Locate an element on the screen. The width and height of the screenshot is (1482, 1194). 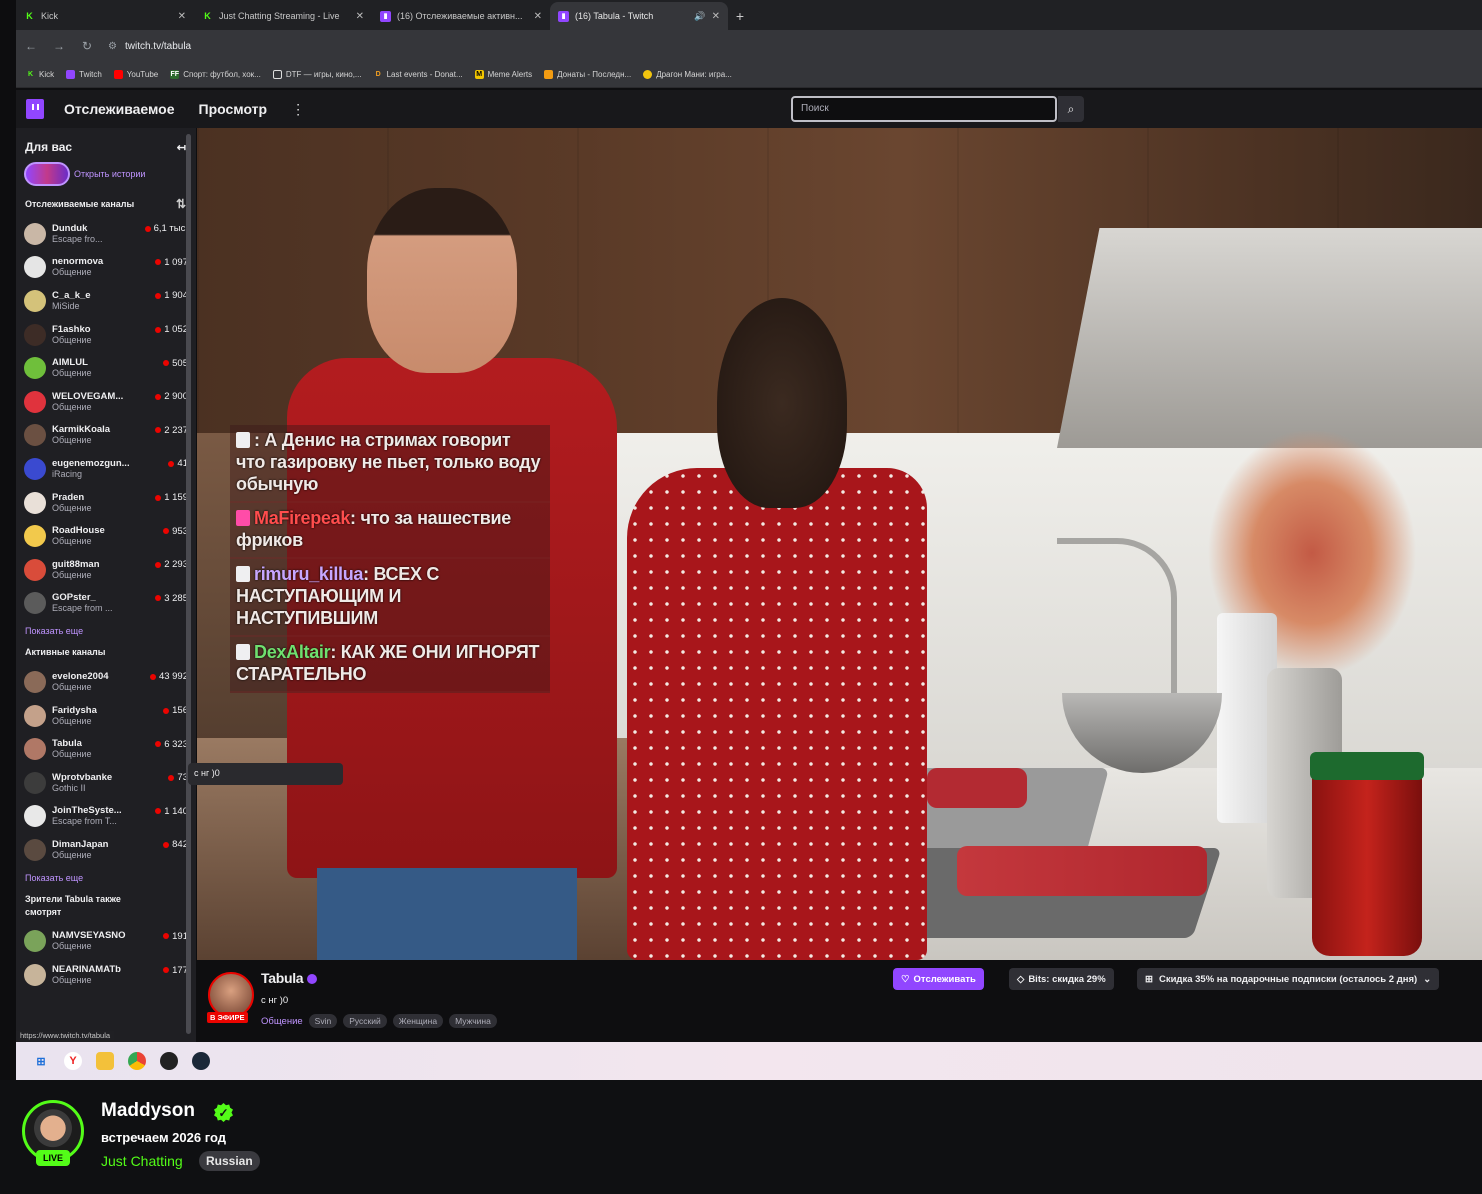
nav-browse: Просмотр is located at coordinates (233, 109).